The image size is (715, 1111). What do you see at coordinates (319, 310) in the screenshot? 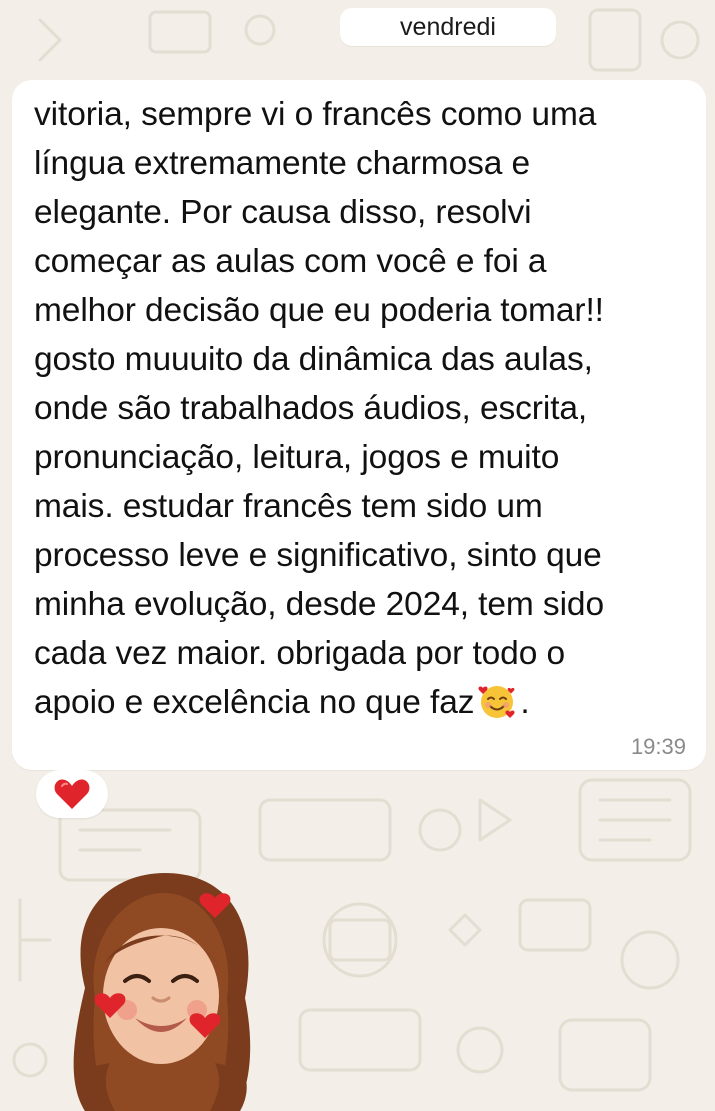
I see `message-line: melhor decisão que eu poderia tomar!!` at bounding box center [319, 310].